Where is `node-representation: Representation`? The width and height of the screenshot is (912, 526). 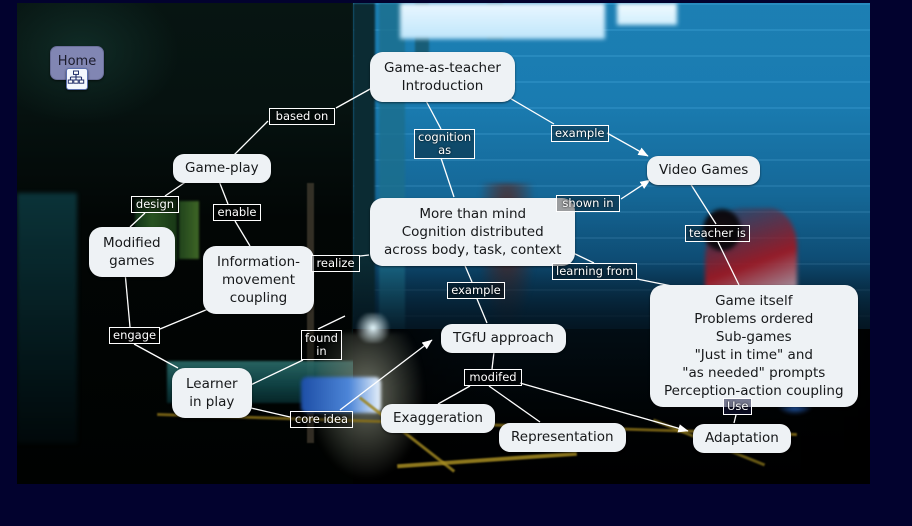 node-representation: Representation is located at coordinates (562, 437).